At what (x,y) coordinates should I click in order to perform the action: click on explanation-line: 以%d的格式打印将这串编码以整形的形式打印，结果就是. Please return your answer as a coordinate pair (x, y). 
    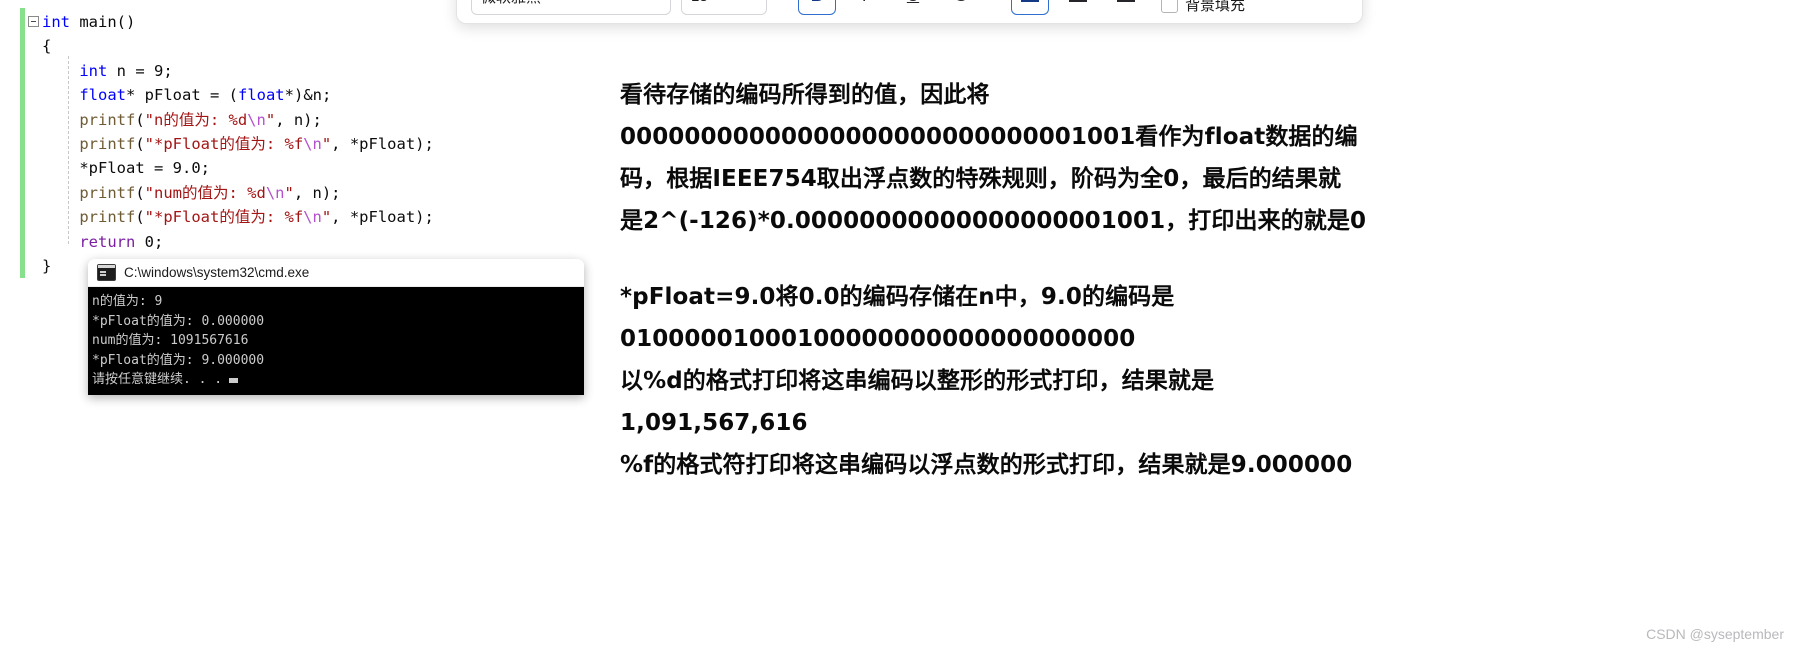
    Looking at the image, I should click on (917, 381).